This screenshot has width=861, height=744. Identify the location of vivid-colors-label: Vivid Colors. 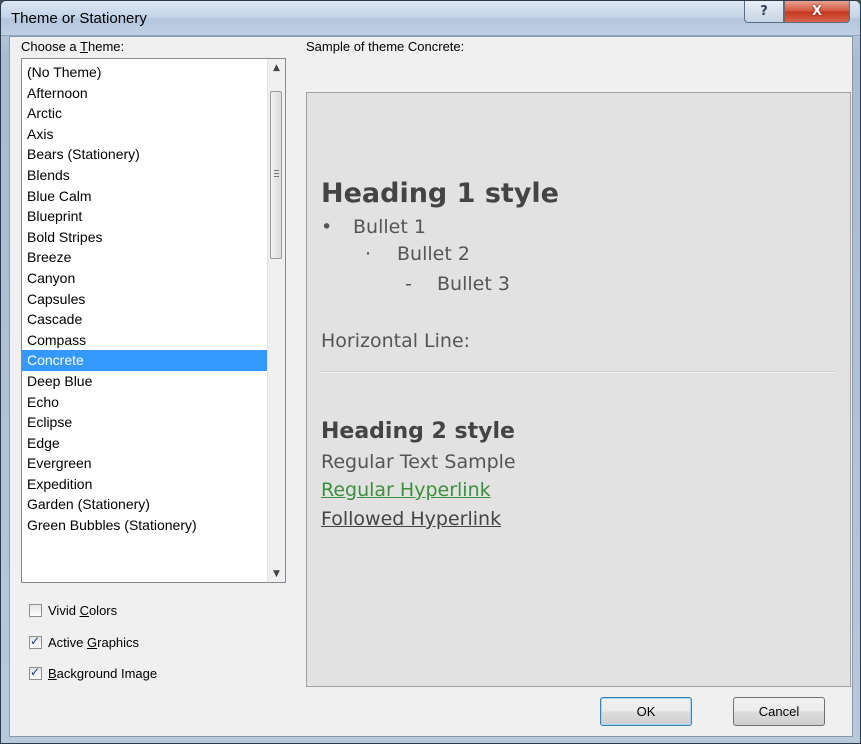
(83, 610).